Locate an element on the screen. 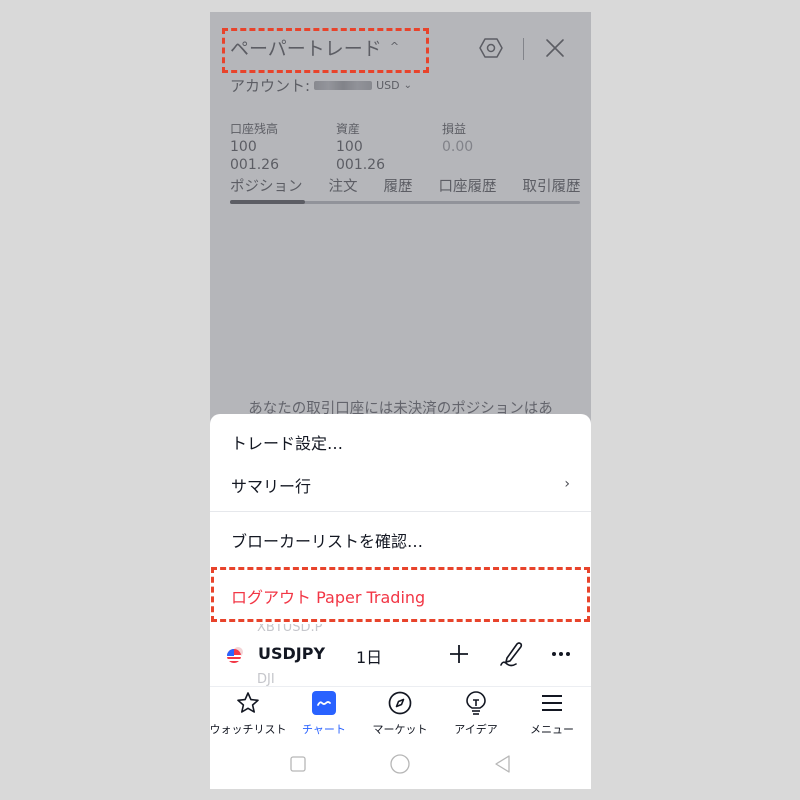 The image size is (800, 800). us-flag-icon is located at coordinates (235, 655).